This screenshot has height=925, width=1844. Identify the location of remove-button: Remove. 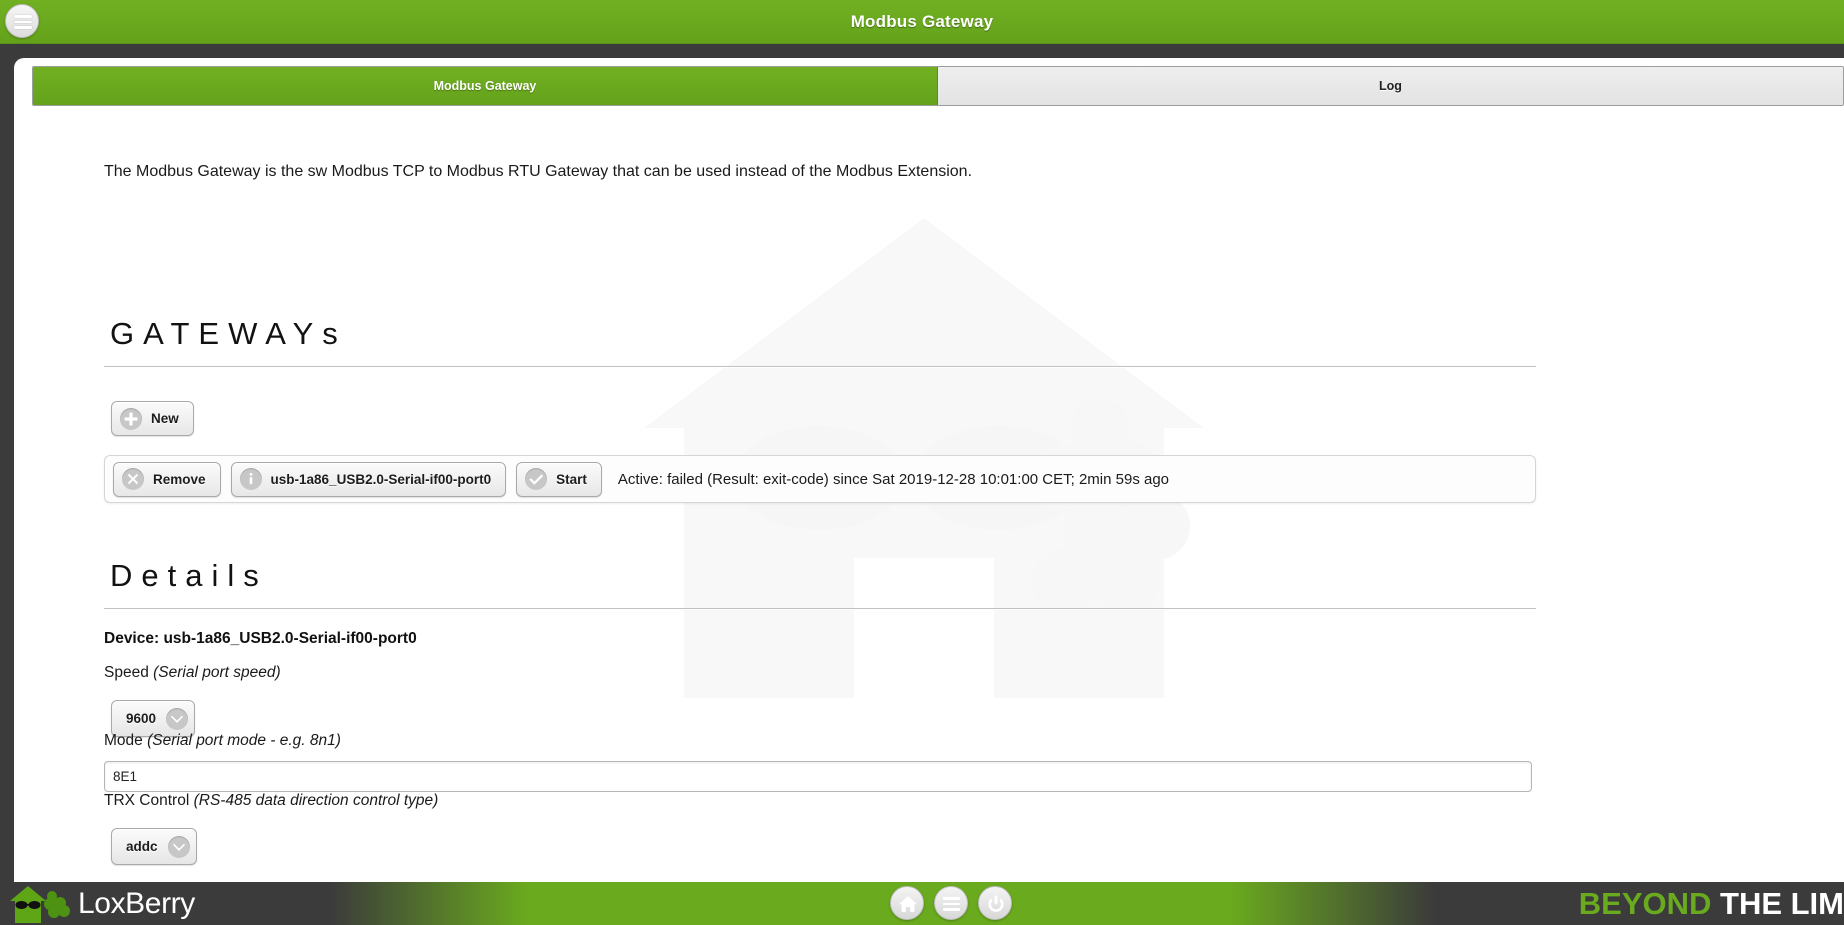
(167, 479).